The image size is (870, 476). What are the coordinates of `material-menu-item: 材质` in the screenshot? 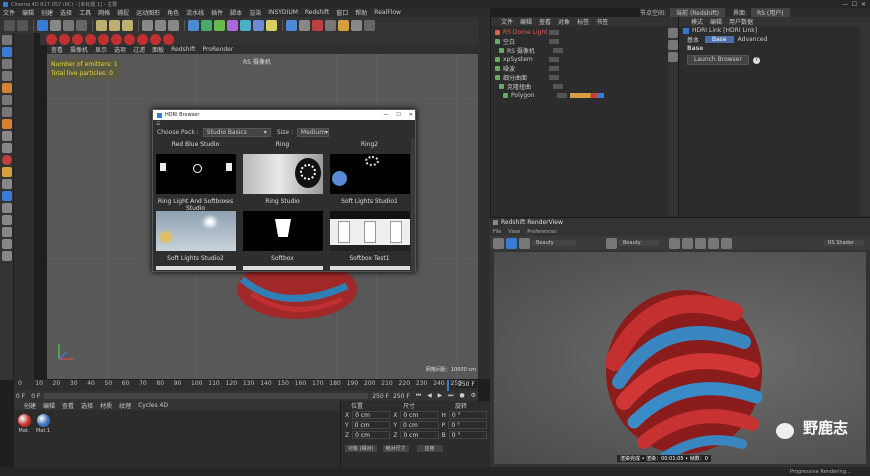 It's located at (106, 405).